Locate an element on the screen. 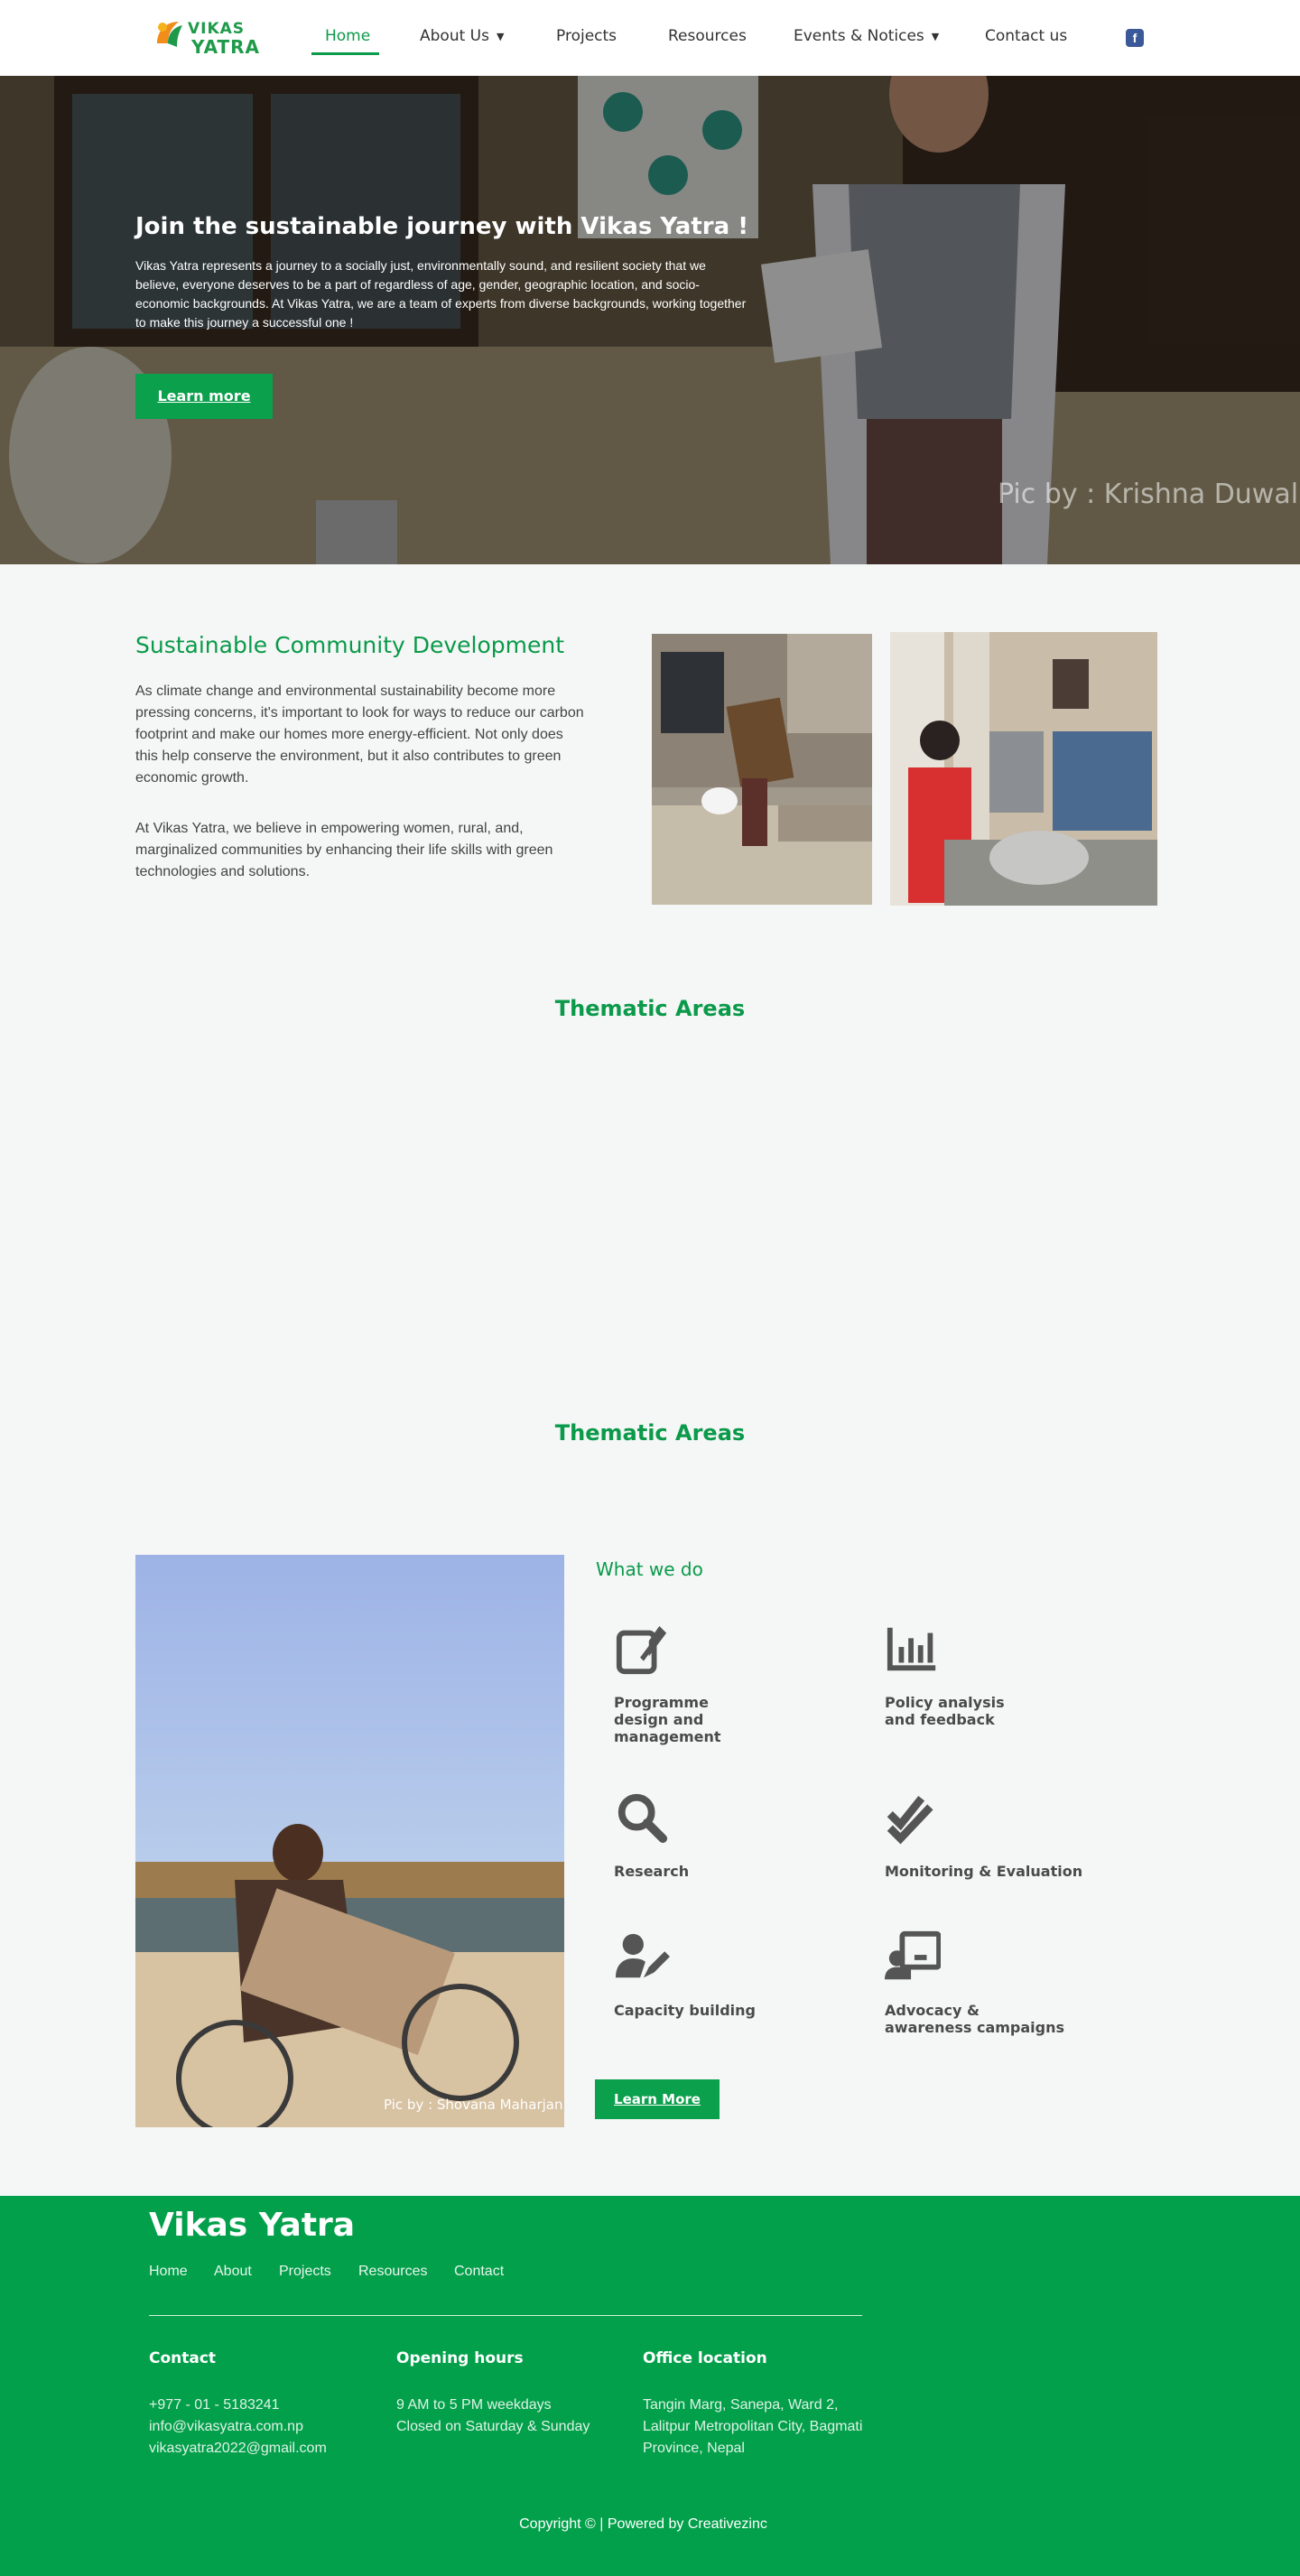  service-capacity-building: Capacity building is located at coordinates (723, 1974).